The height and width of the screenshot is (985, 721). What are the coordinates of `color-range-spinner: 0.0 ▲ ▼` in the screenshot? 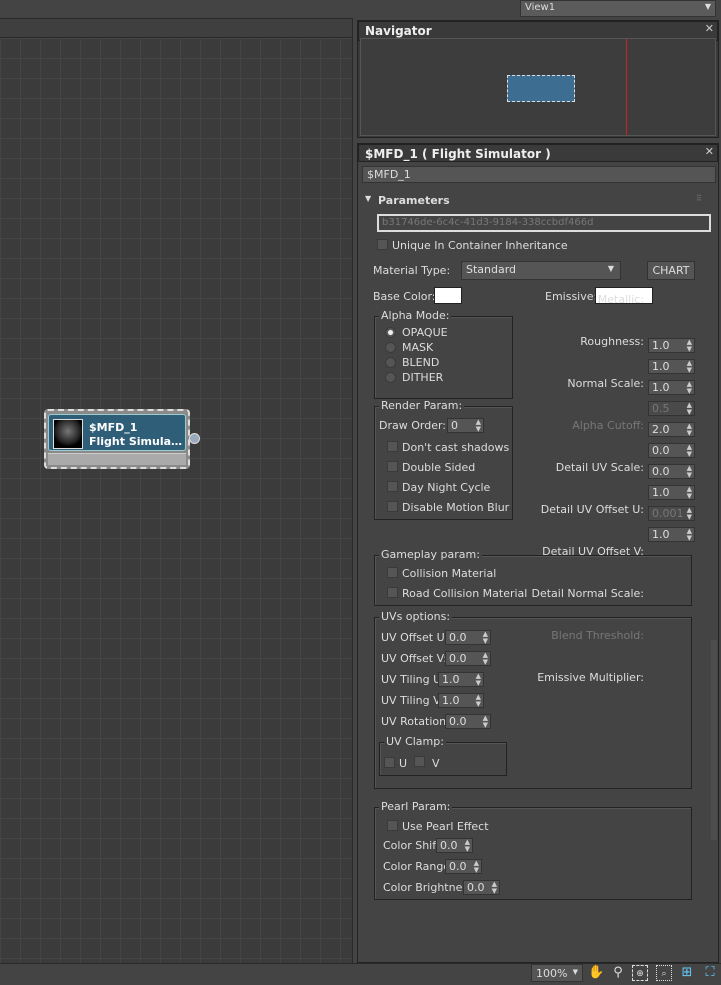 It's located at (463, 866).